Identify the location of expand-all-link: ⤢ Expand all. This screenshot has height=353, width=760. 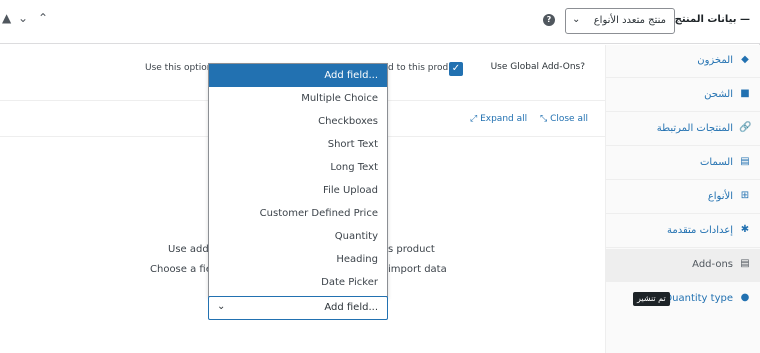
(498, 119).